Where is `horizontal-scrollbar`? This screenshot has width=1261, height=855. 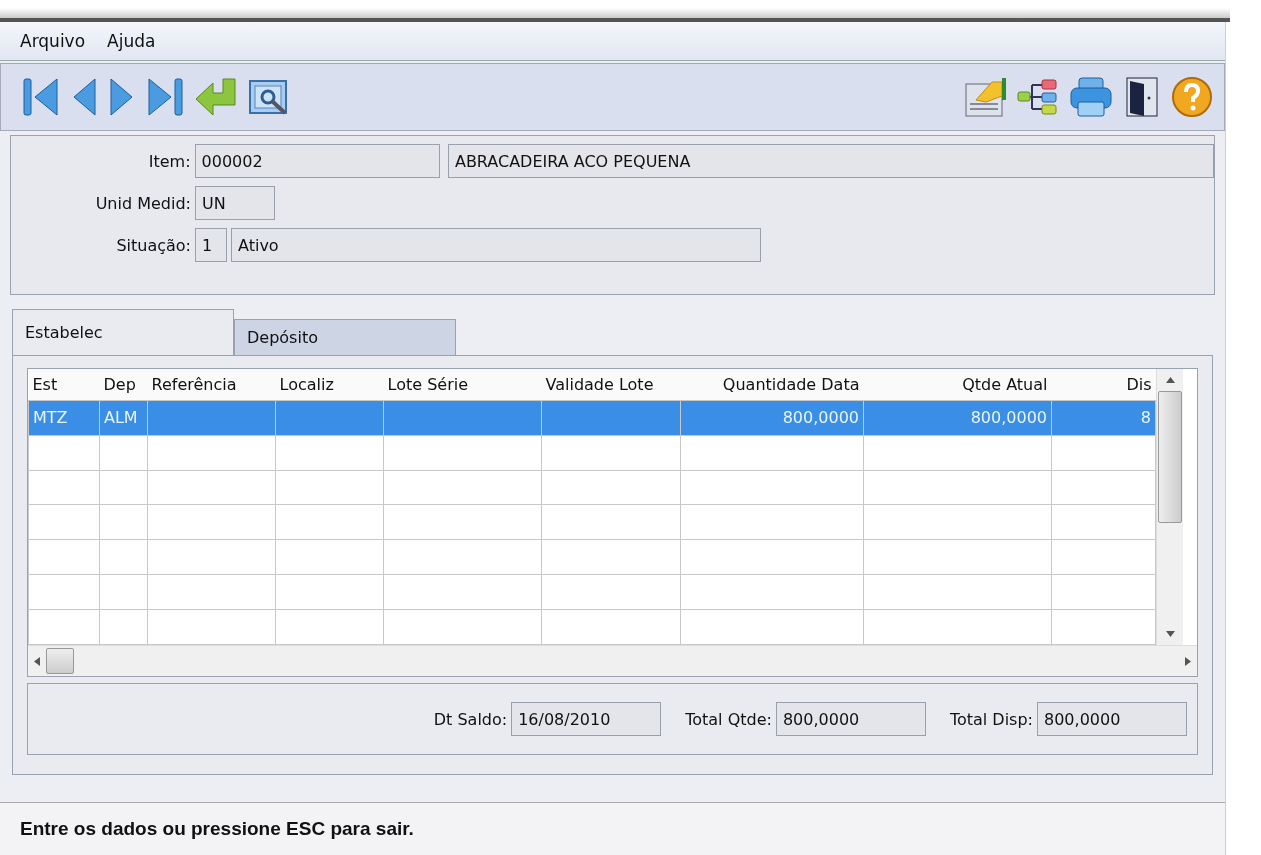 horizontal-scrollbar is located at coordinates (612, 660).